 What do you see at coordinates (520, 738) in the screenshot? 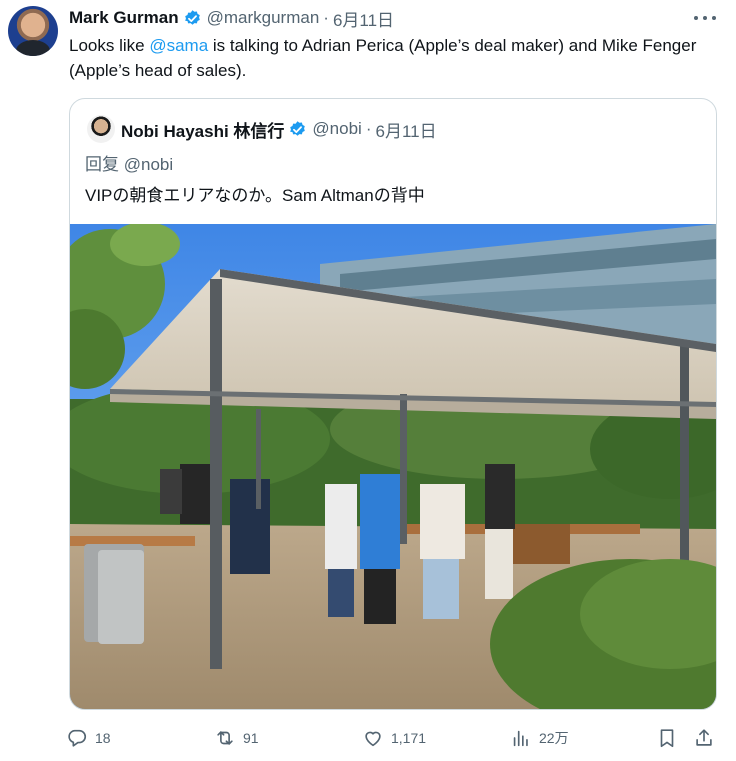
I see `views-icon` at bounding box center [520, 738].